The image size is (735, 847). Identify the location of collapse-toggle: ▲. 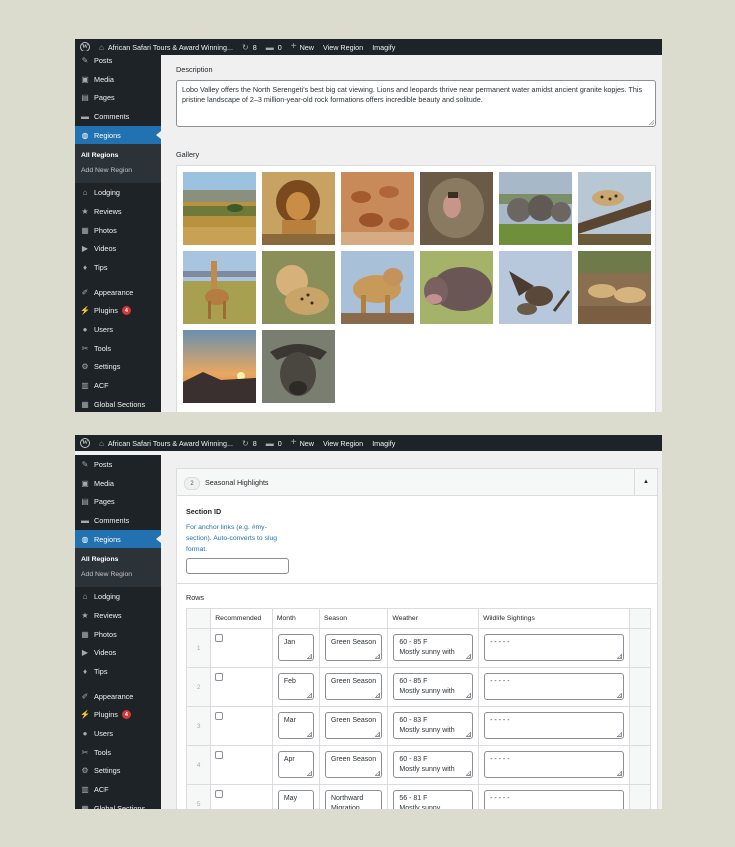
(645, 482).